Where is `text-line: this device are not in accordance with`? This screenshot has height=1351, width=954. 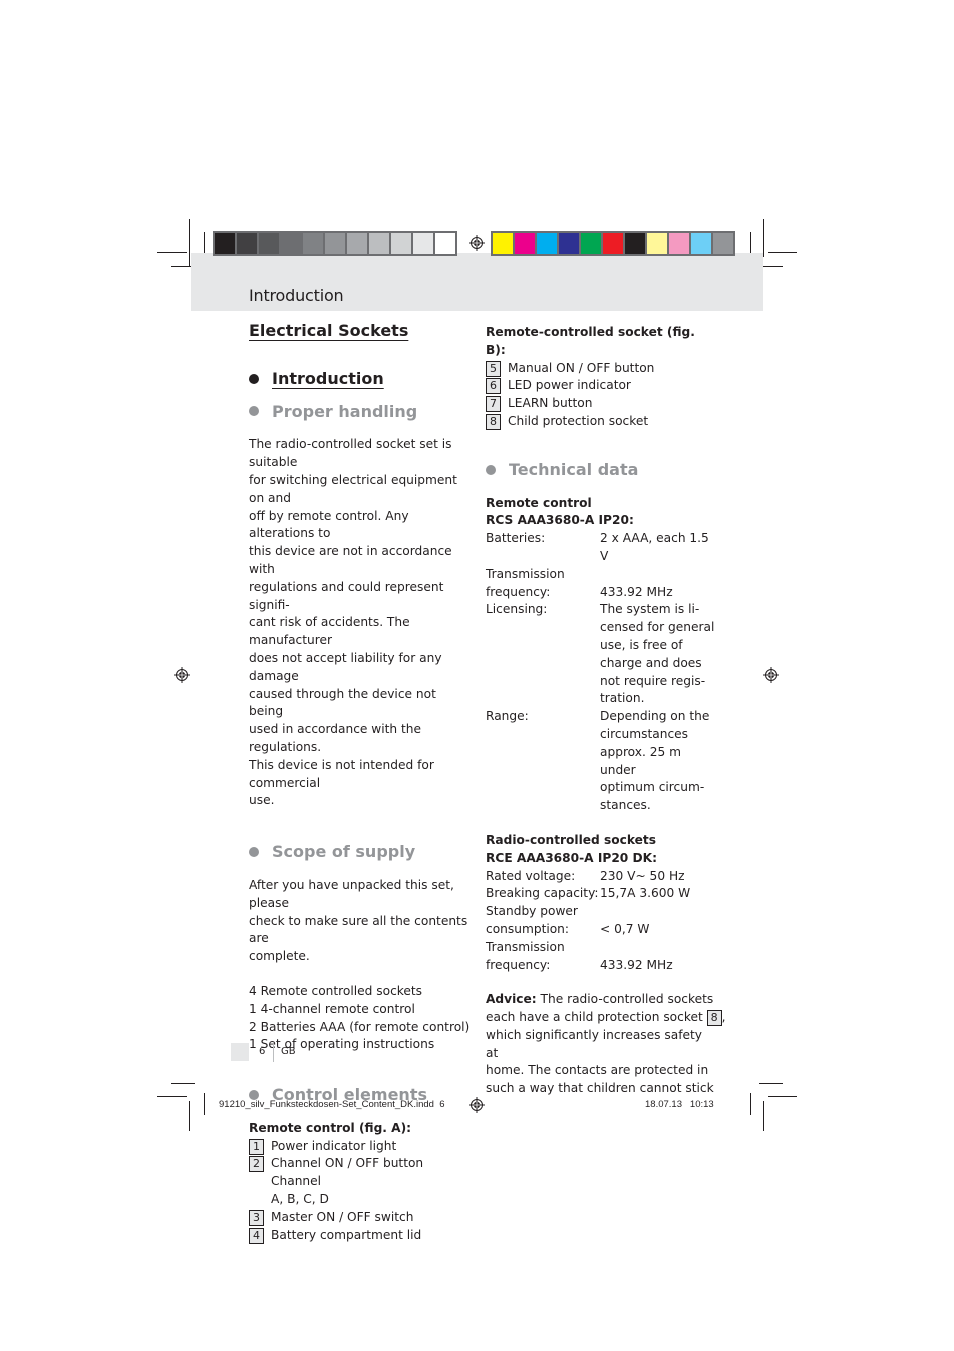
text-line: this device are not in accordance with is located at coordinates (350, 560).